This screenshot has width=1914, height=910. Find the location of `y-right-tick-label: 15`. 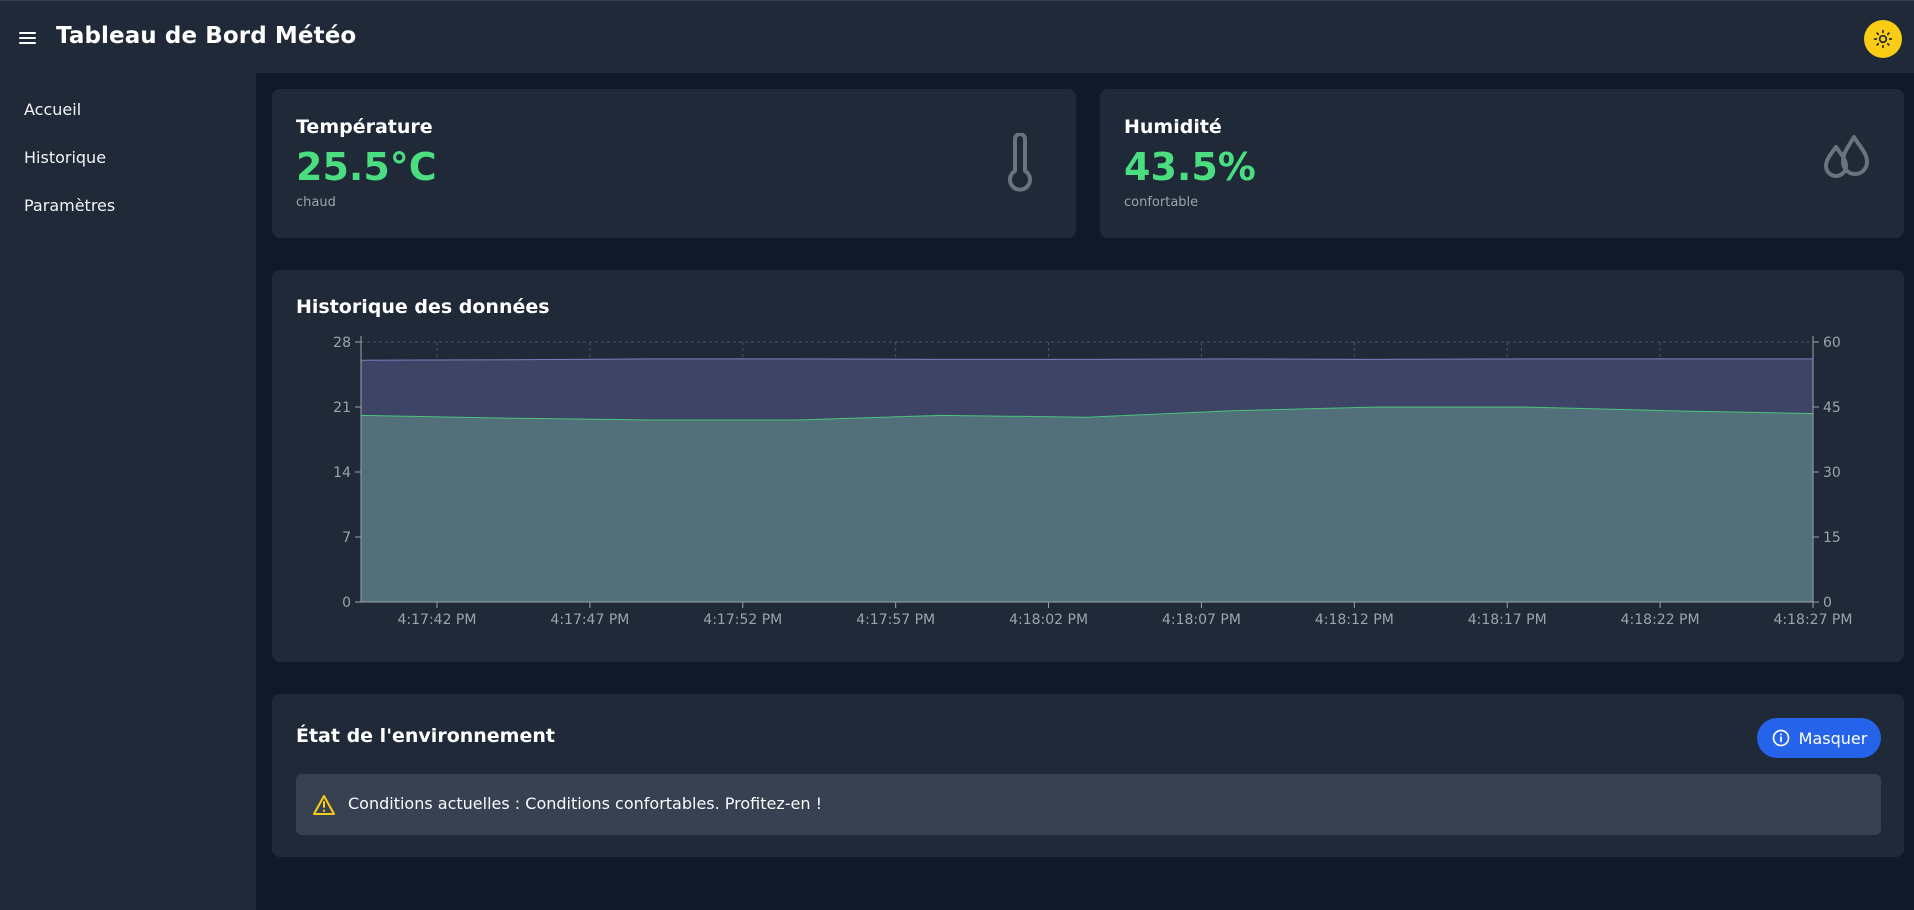

y-right-tick-label: 15 is located at coordinates (1832, 538).